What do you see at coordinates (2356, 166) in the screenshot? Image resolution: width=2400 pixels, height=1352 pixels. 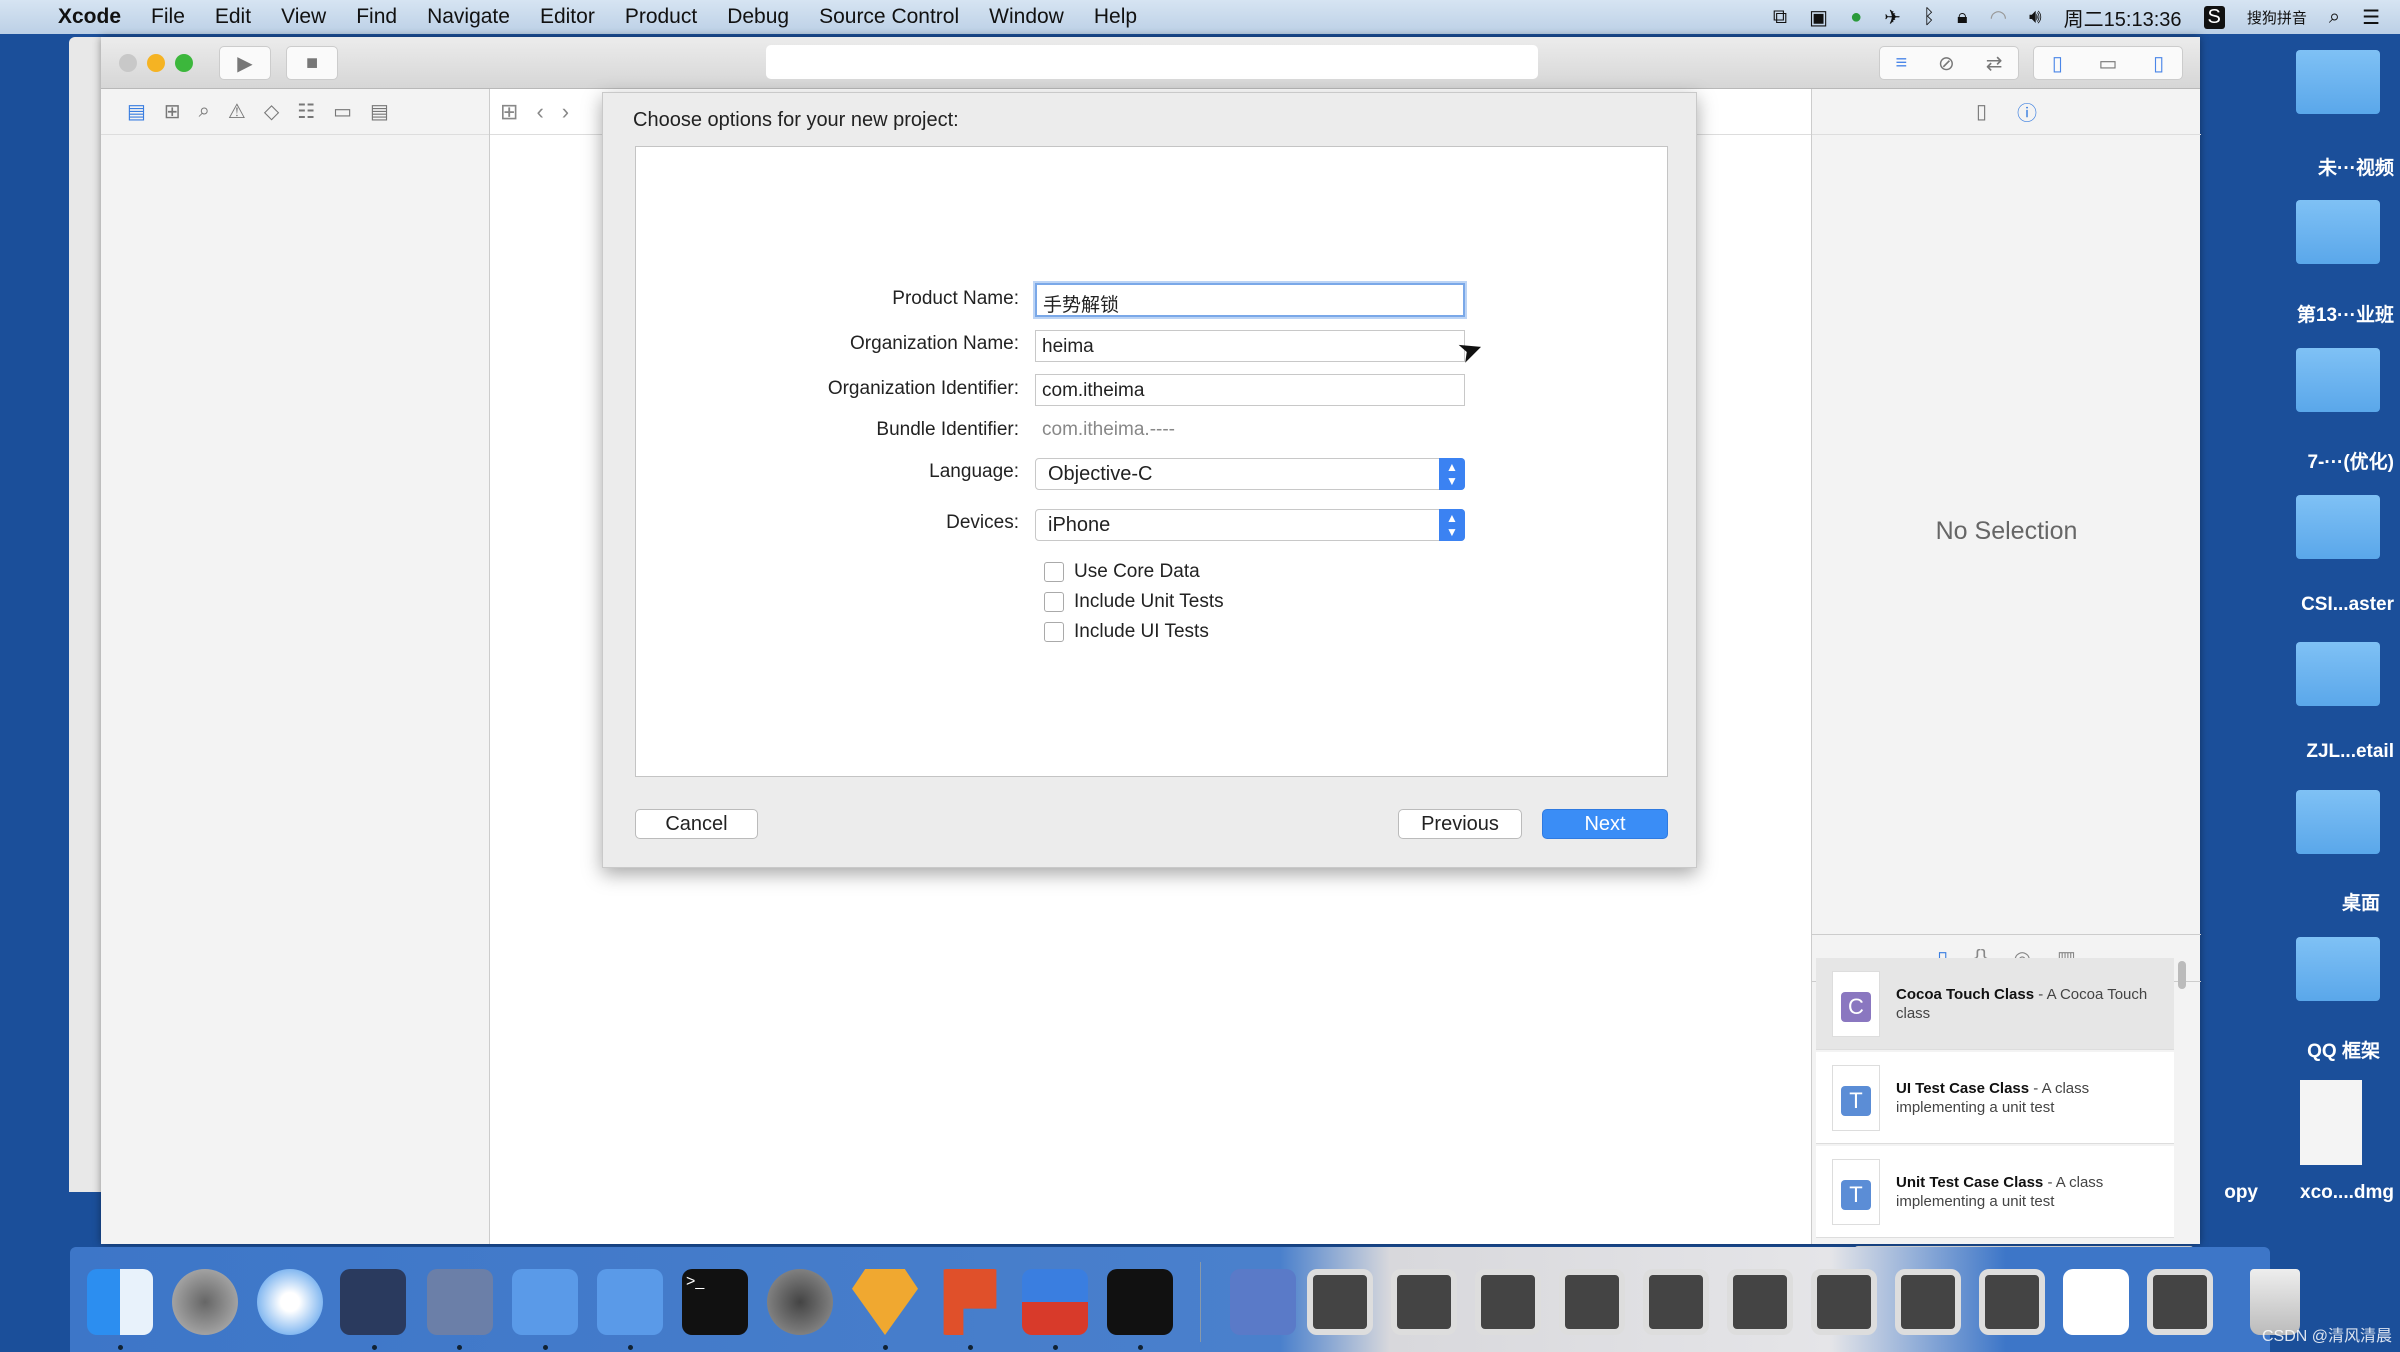 I see `desktop-item: 未···视频` at bounding box center [2356, 166].